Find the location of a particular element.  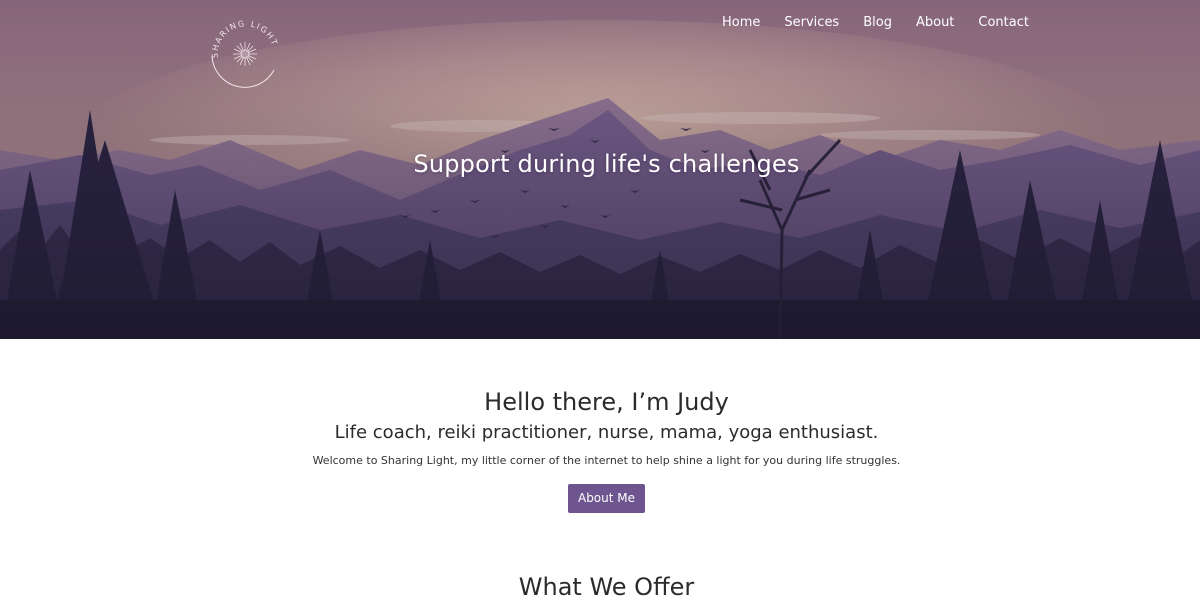

site-logo: SHARING LIGHT is located at coordinates (245, 53).